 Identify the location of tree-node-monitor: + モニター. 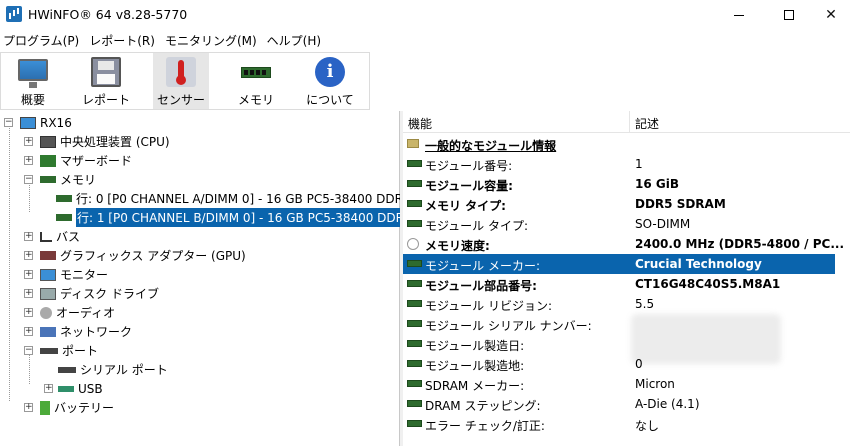
(66, 274).